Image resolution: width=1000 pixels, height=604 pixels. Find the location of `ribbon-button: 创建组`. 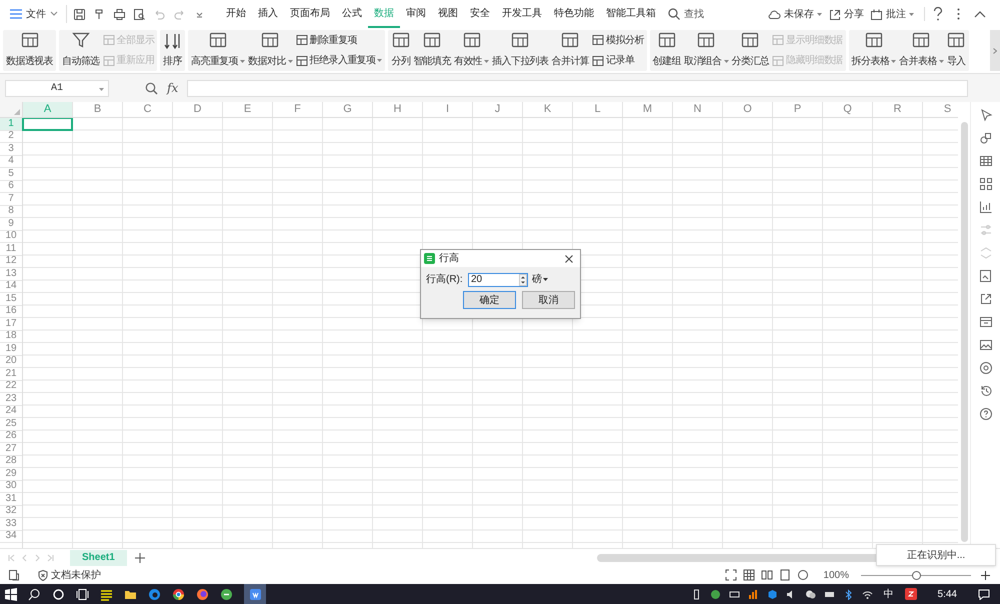

ribbon-button: 创建组 is located at coordinates (667, 50).